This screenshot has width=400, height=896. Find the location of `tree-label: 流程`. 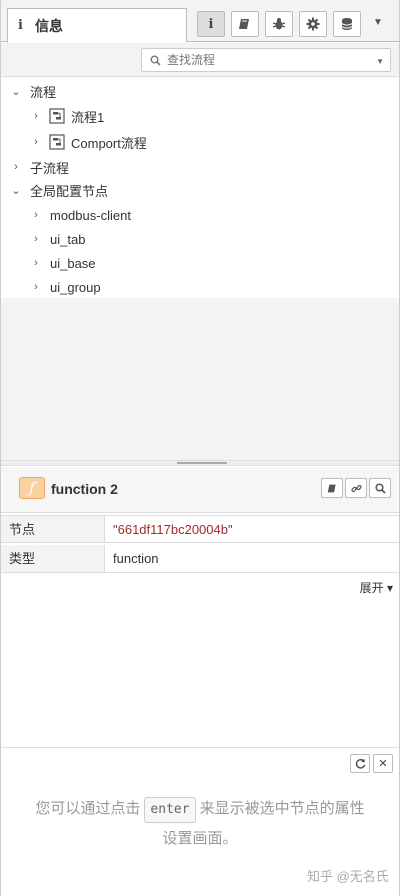

tree-label: 流程 is located at coordinates (43, 92).